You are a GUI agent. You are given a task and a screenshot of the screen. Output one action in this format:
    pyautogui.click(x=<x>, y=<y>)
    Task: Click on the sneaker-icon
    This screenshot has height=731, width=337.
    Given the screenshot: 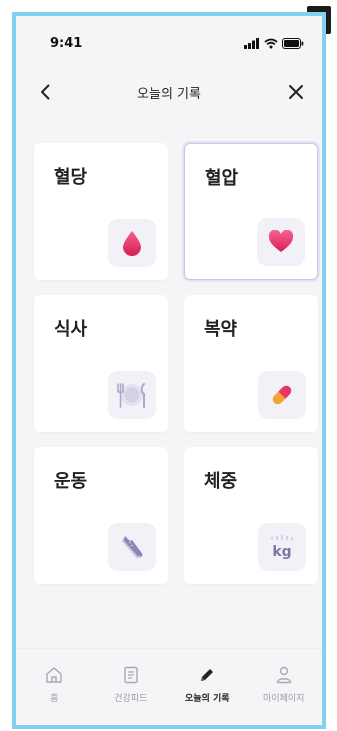 What is the action you would take?
    pyautogui.click(x=132, y=547)
    